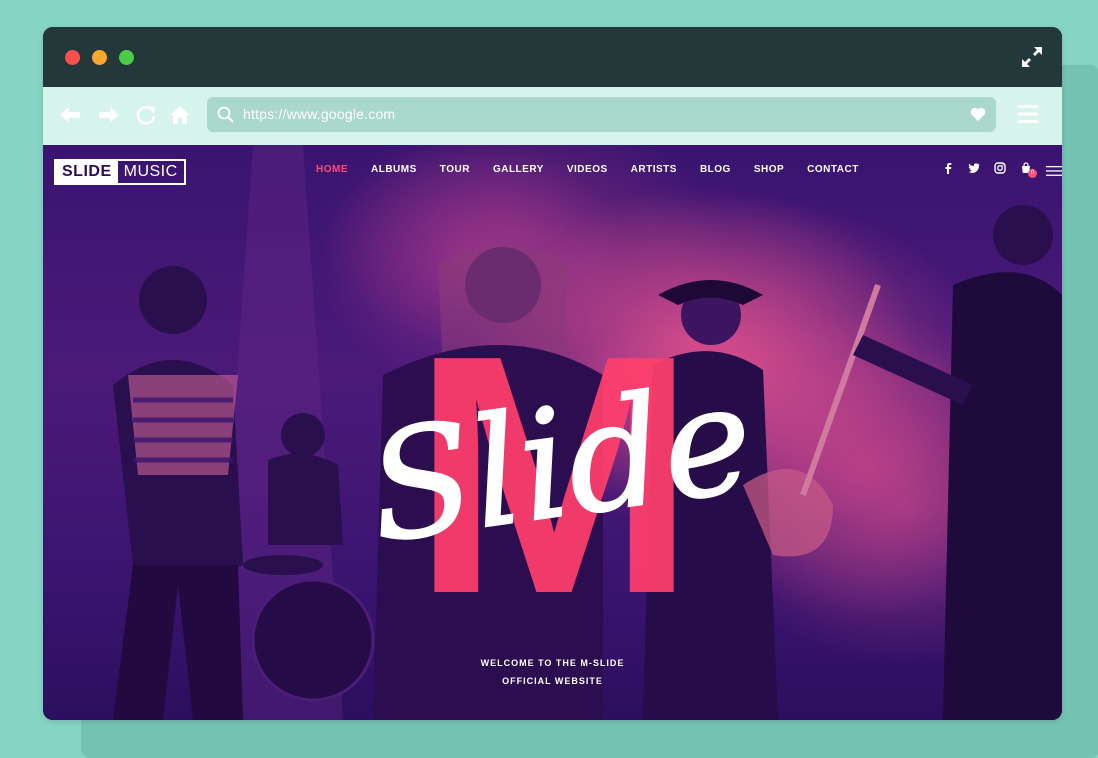 The height and width of the screenshot is (758, 1098). I want to click on site-logo: SLIDE MUSIC, so click(120, 172).